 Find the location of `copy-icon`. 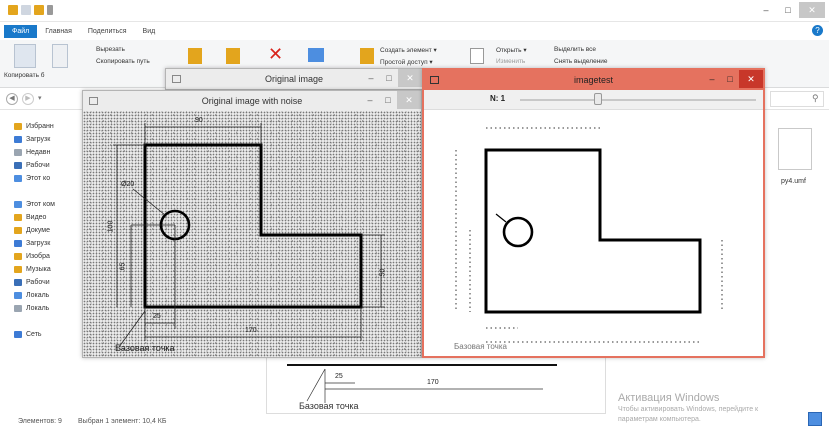

copy-icon is located at coordinates (25, 56).